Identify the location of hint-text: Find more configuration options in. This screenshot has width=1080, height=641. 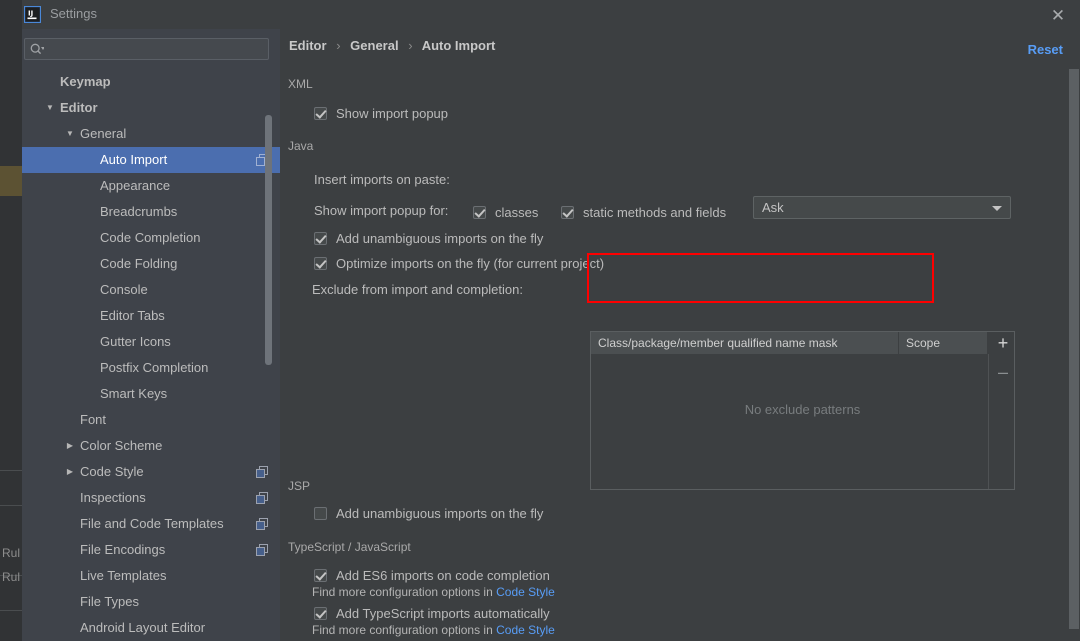
(404, 592).